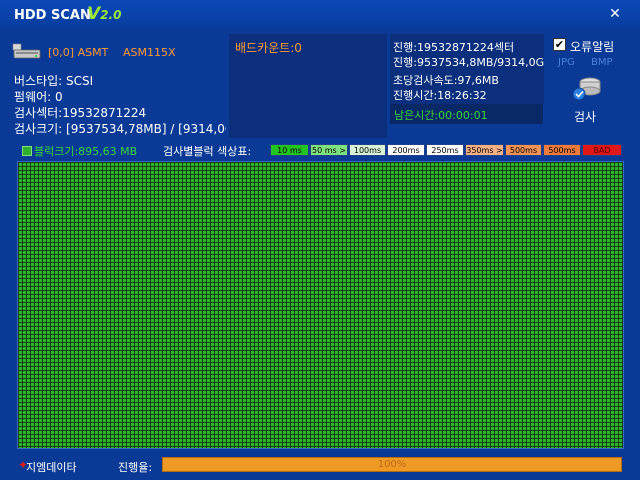 This screenshot has height=480, width=640. What do you see at coordinates (523, 155) in the screenshot?
I see `legend-item-6: 500ms >` at bounding box center [523, 155].